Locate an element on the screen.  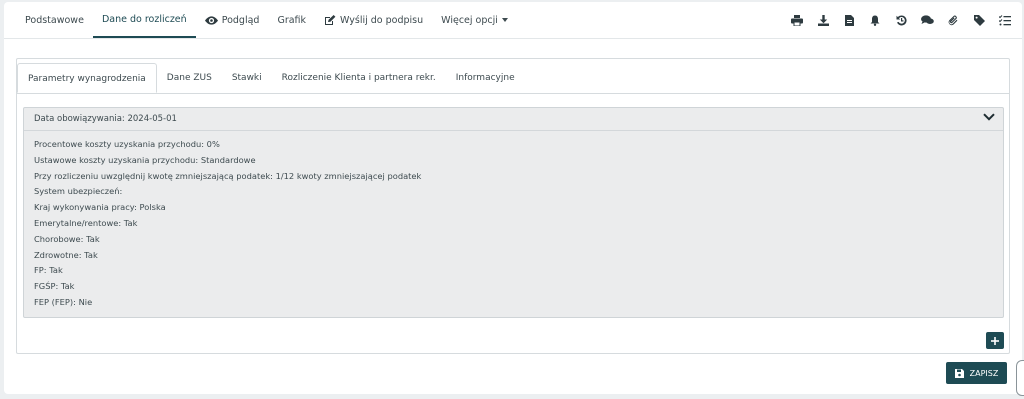
nav-podstawowe-label: Podstawowe is located at coordinates (54, 20).